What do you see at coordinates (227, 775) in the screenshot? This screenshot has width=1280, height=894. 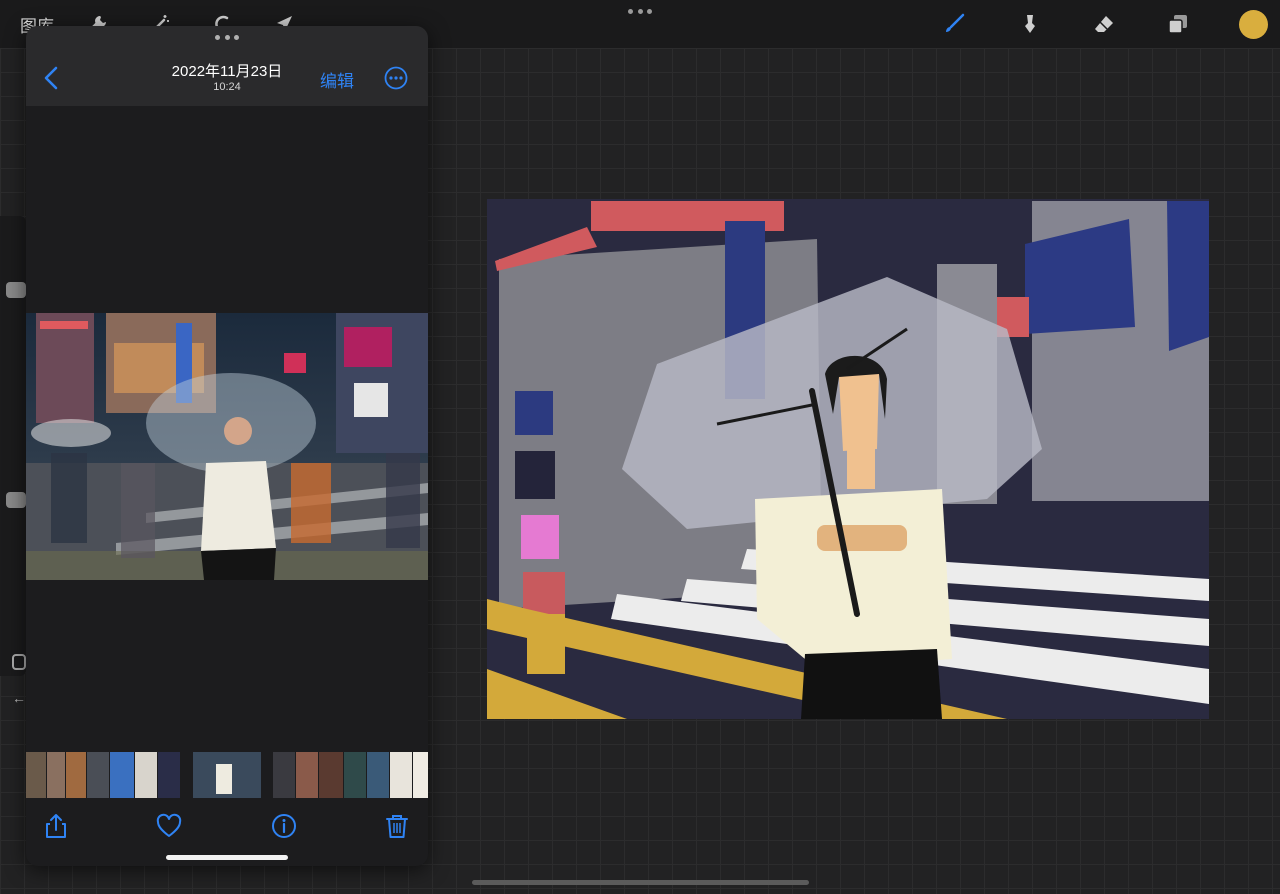 I see `thumbnail-strip` at bounding box center [227, 775].